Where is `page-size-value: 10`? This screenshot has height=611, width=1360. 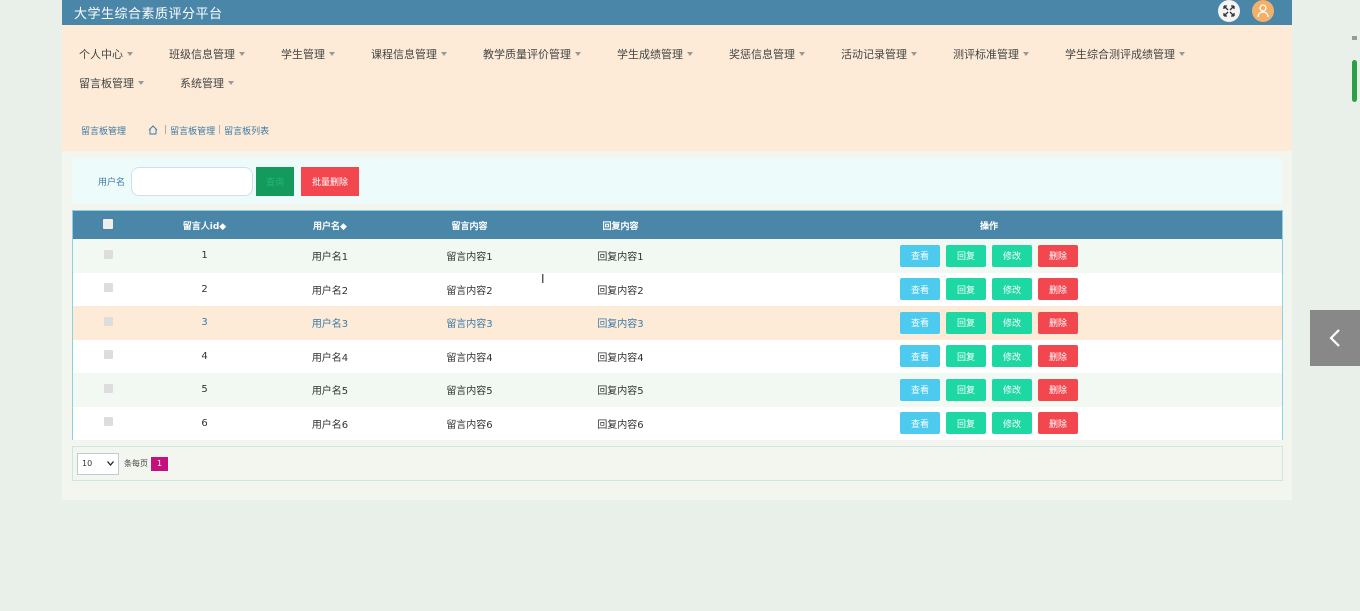 page-size-value: 10 is located at coordinates (87, 463).